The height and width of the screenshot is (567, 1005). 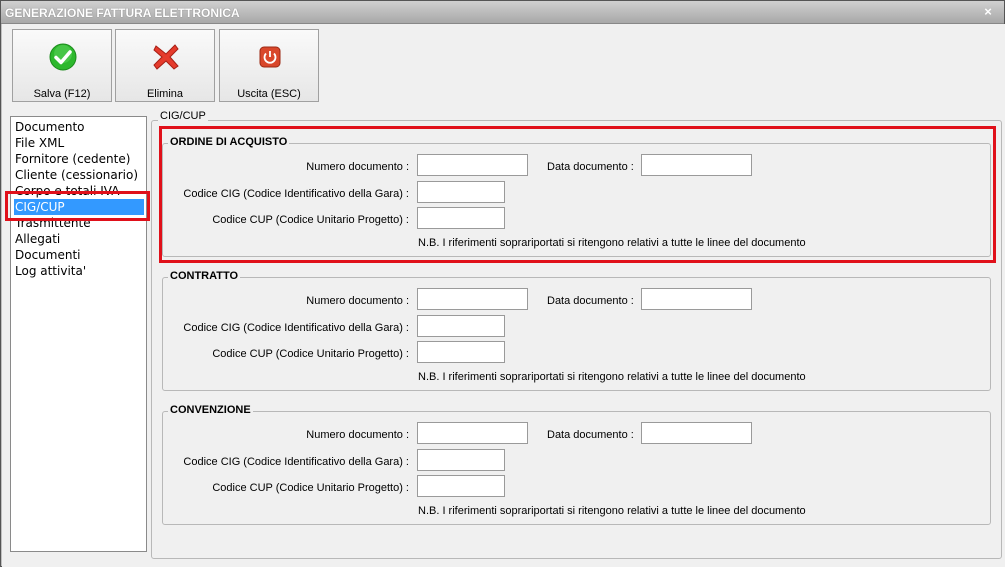 I want to click on red-x-icon, so click(x=166, y=57).